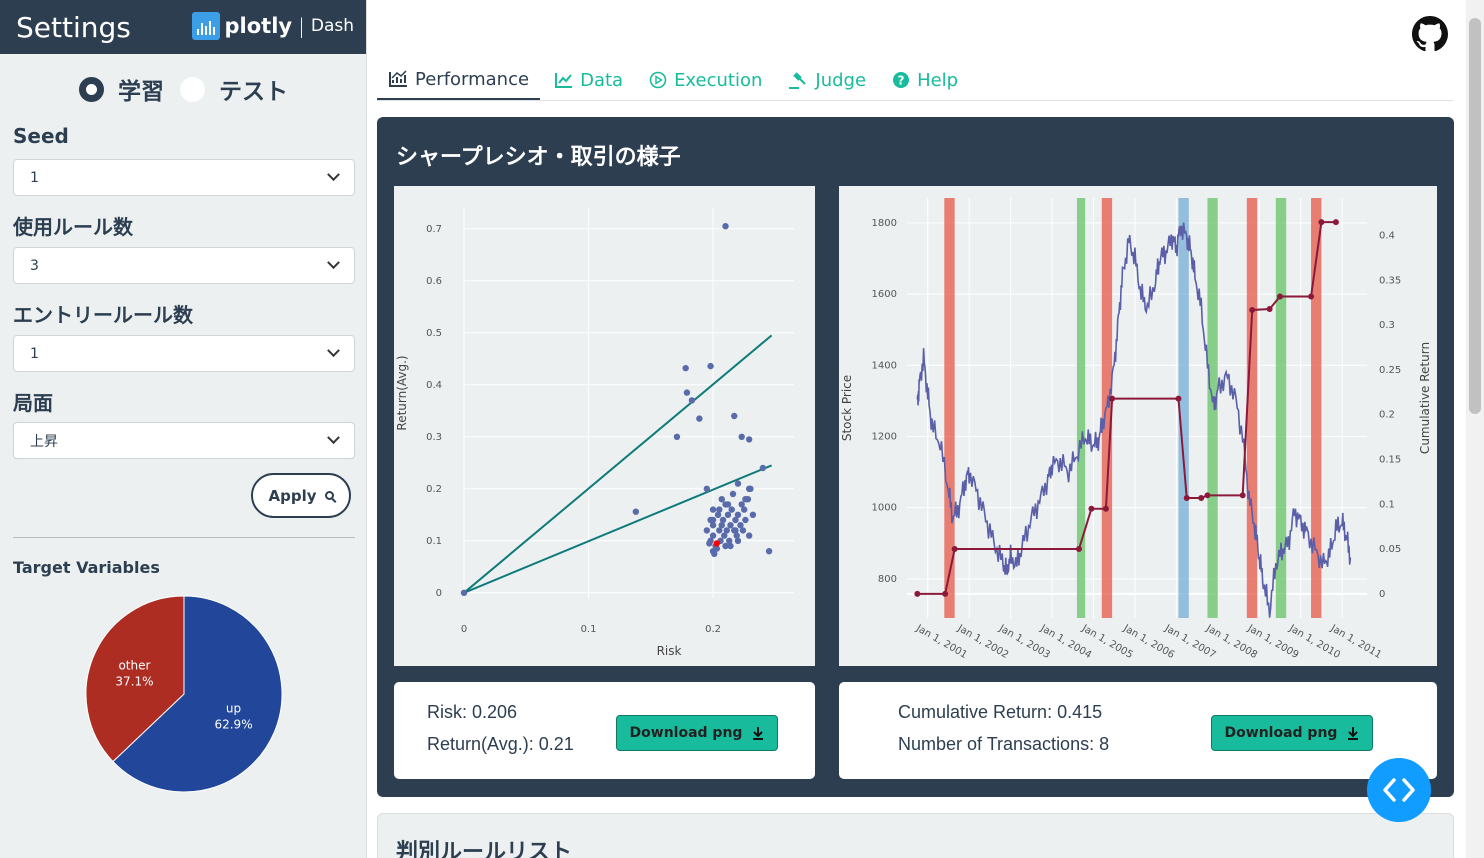 Image resolution: width=1484 pixels, height=858 pixels. Describe the element at coordinates (1390, 459) in the screenshot. I see `y2-tick-label: 0.15` at that location.